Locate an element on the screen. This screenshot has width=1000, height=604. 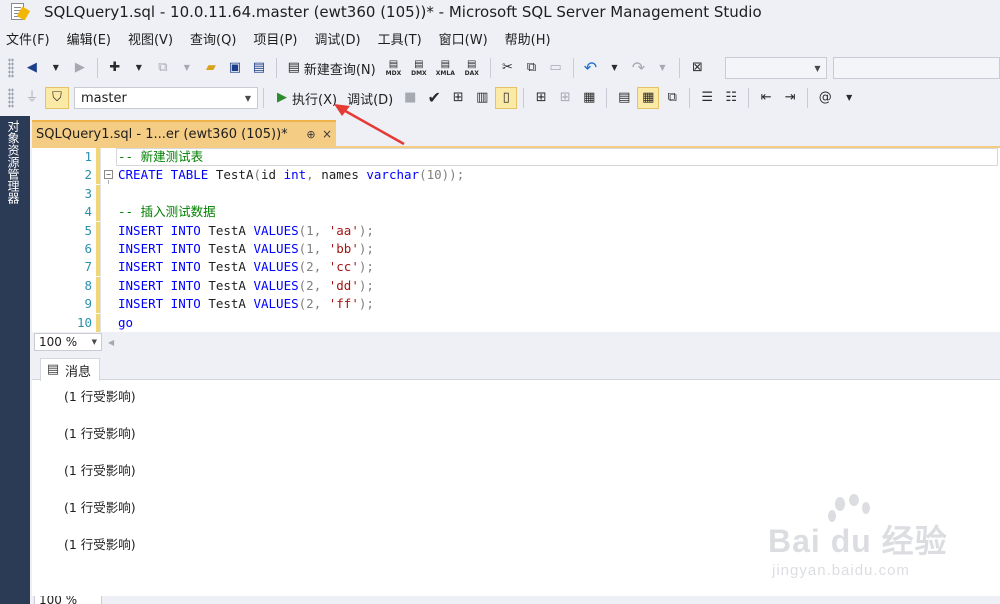
connect-button: ⏚ is located at coordinates (32, 98).